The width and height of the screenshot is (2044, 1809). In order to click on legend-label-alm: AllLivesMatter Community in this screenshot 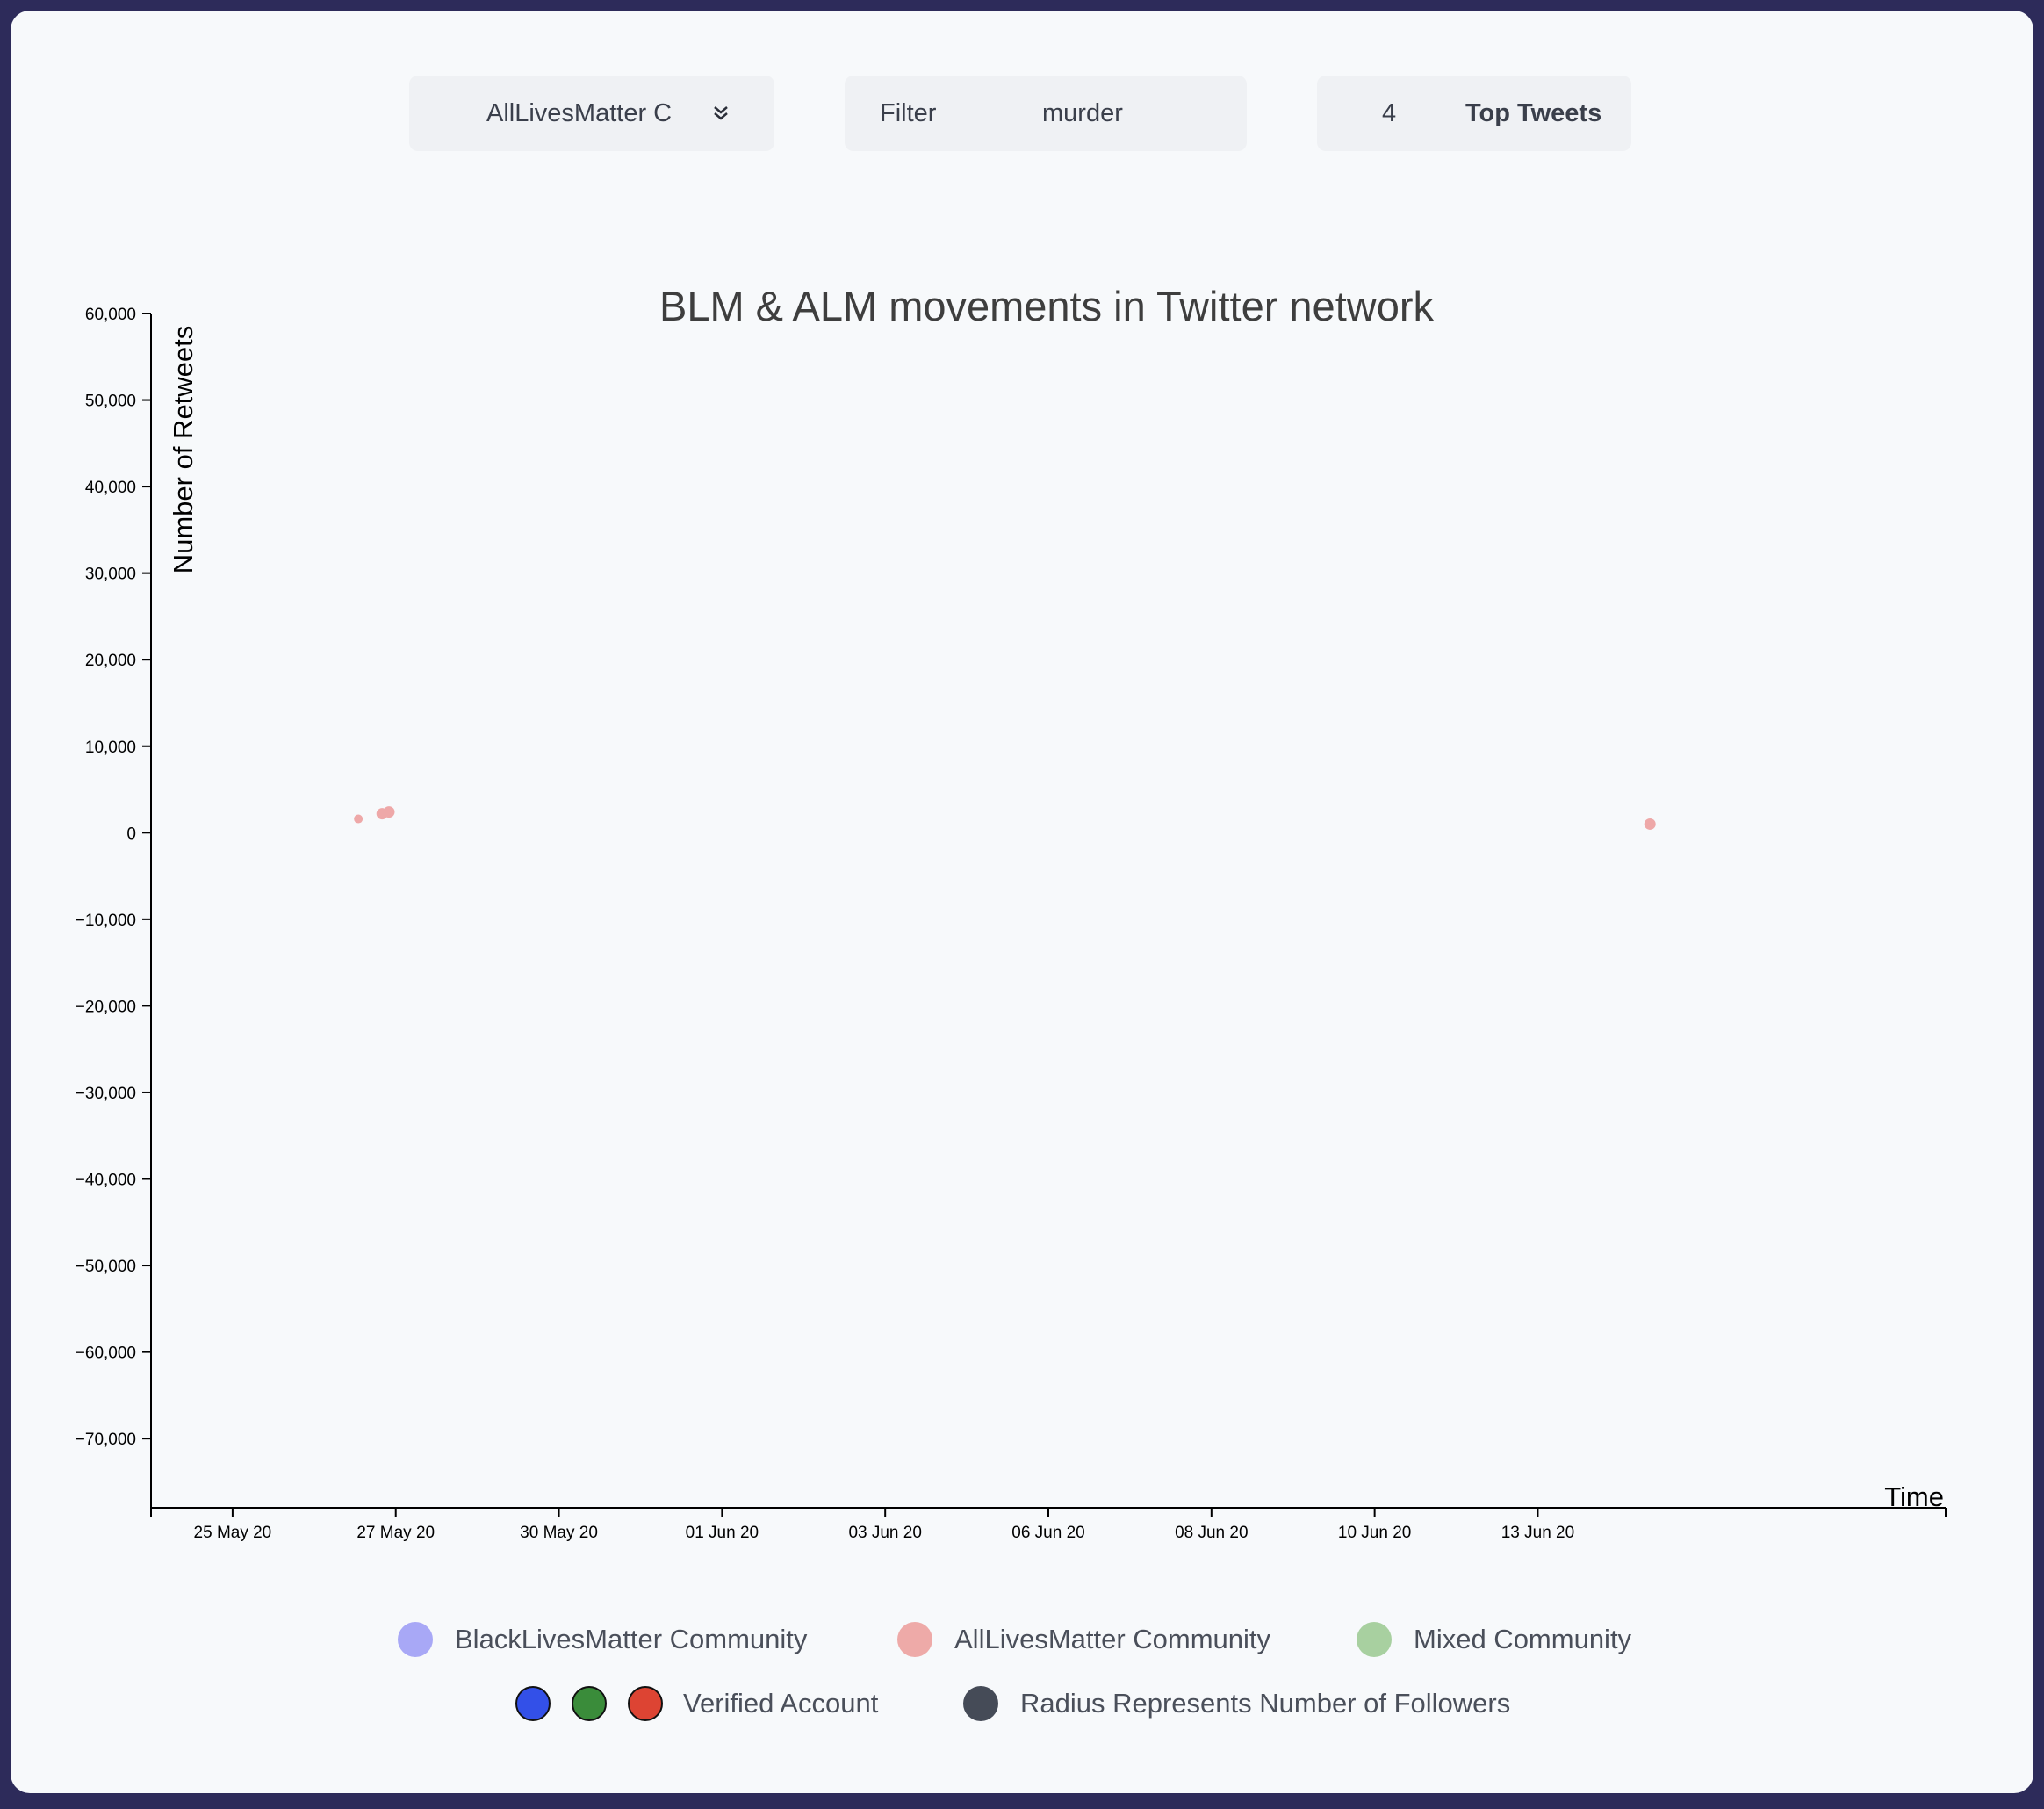, I will do `click(1112, 1639)`.